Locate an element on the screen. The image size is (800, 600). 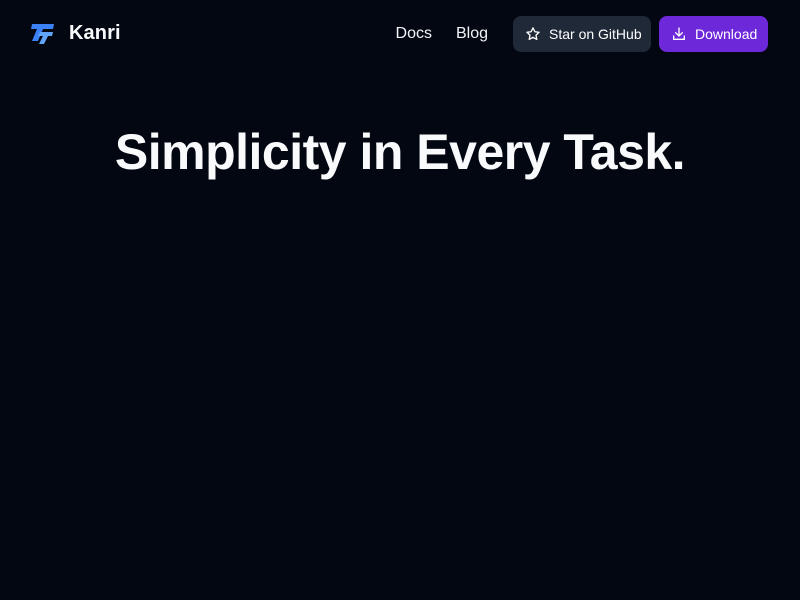
hero-title: Simplicity in Every Task. is located at coordinates (400, 152).